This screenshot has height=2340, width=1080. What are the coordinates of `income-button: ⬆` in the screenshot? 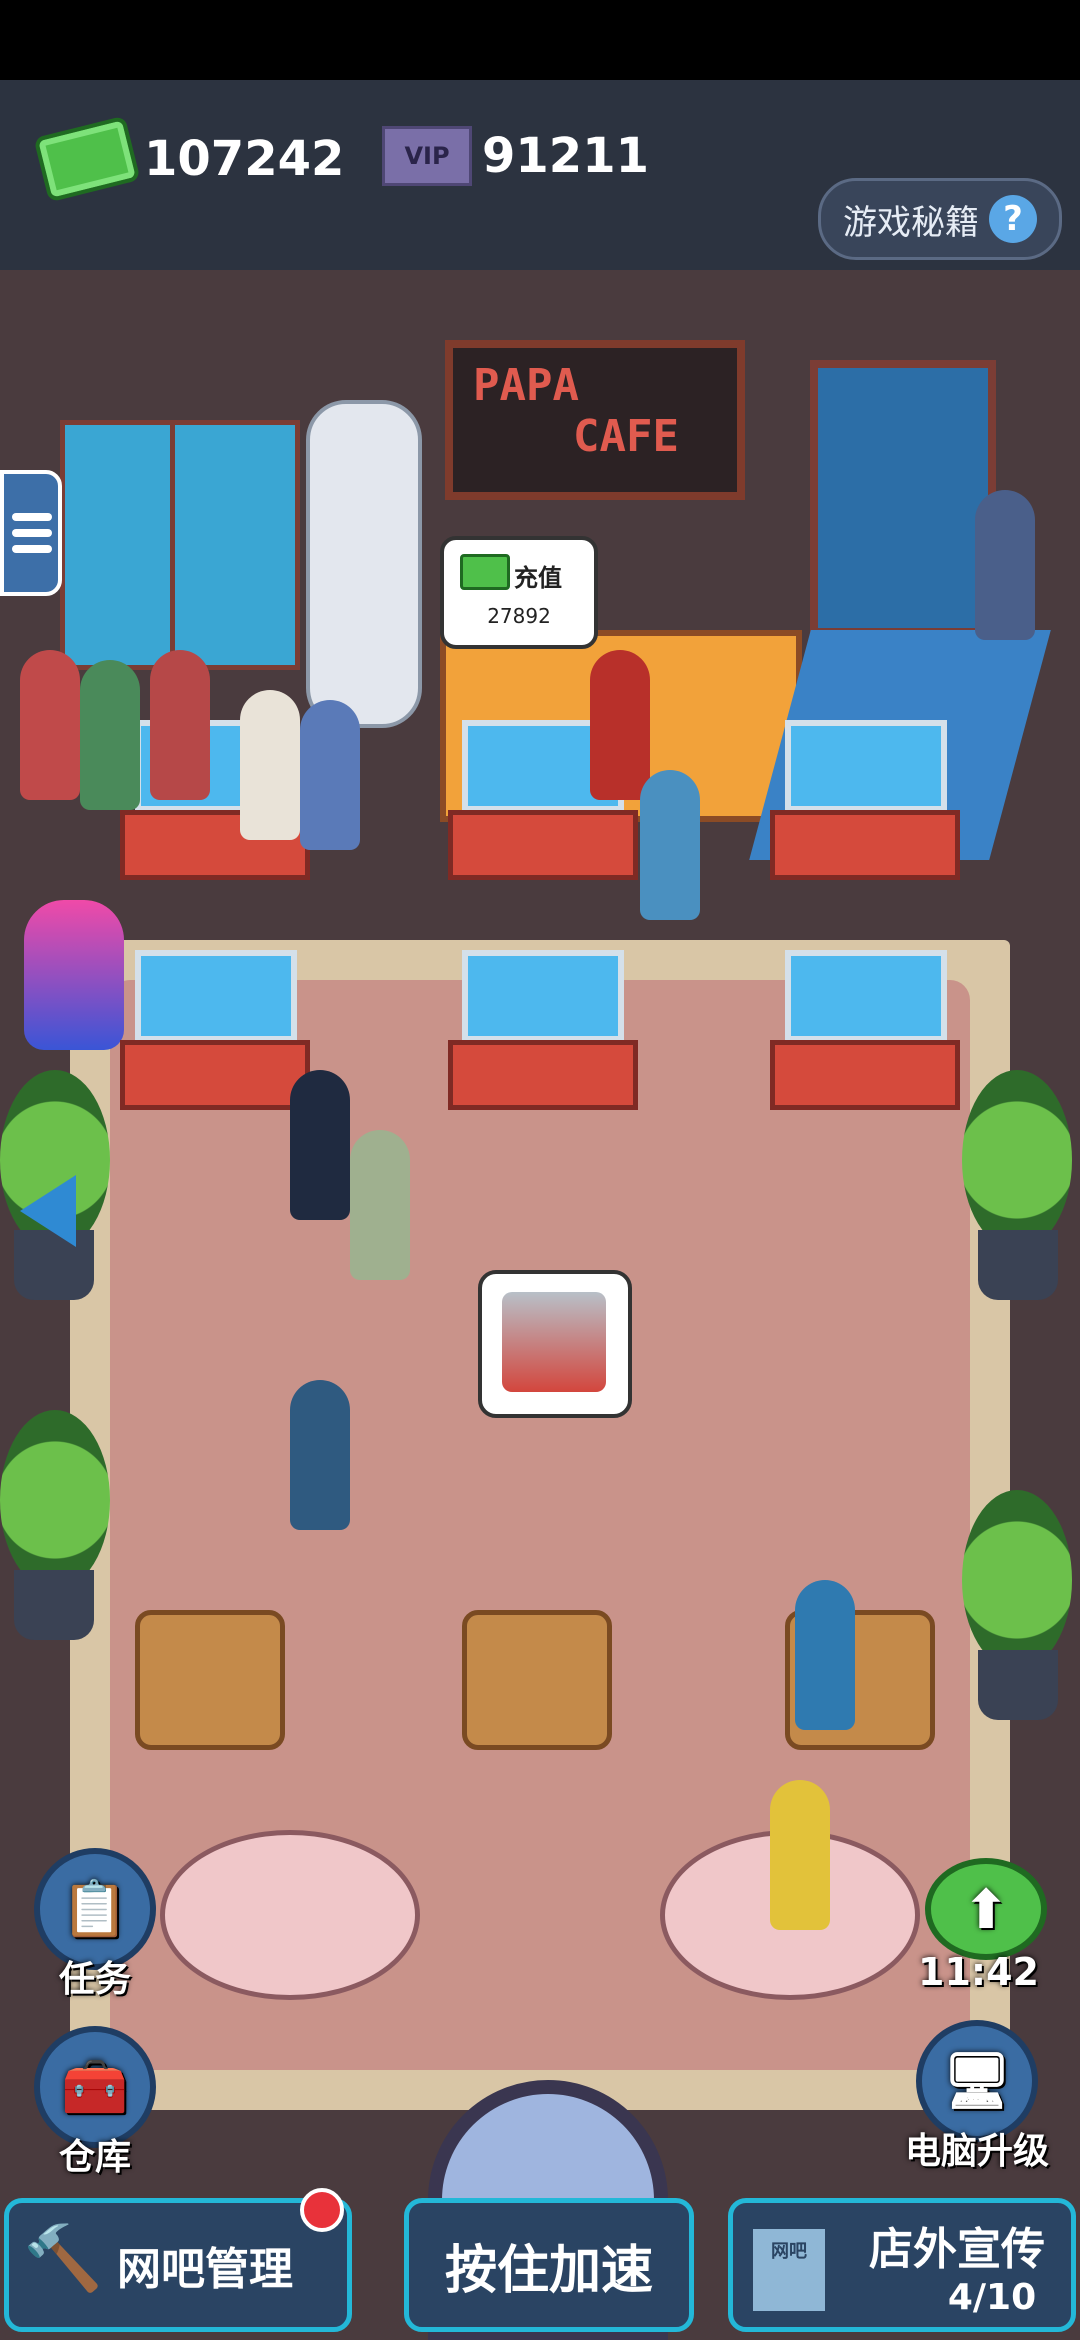 It's located at (986, 1909).